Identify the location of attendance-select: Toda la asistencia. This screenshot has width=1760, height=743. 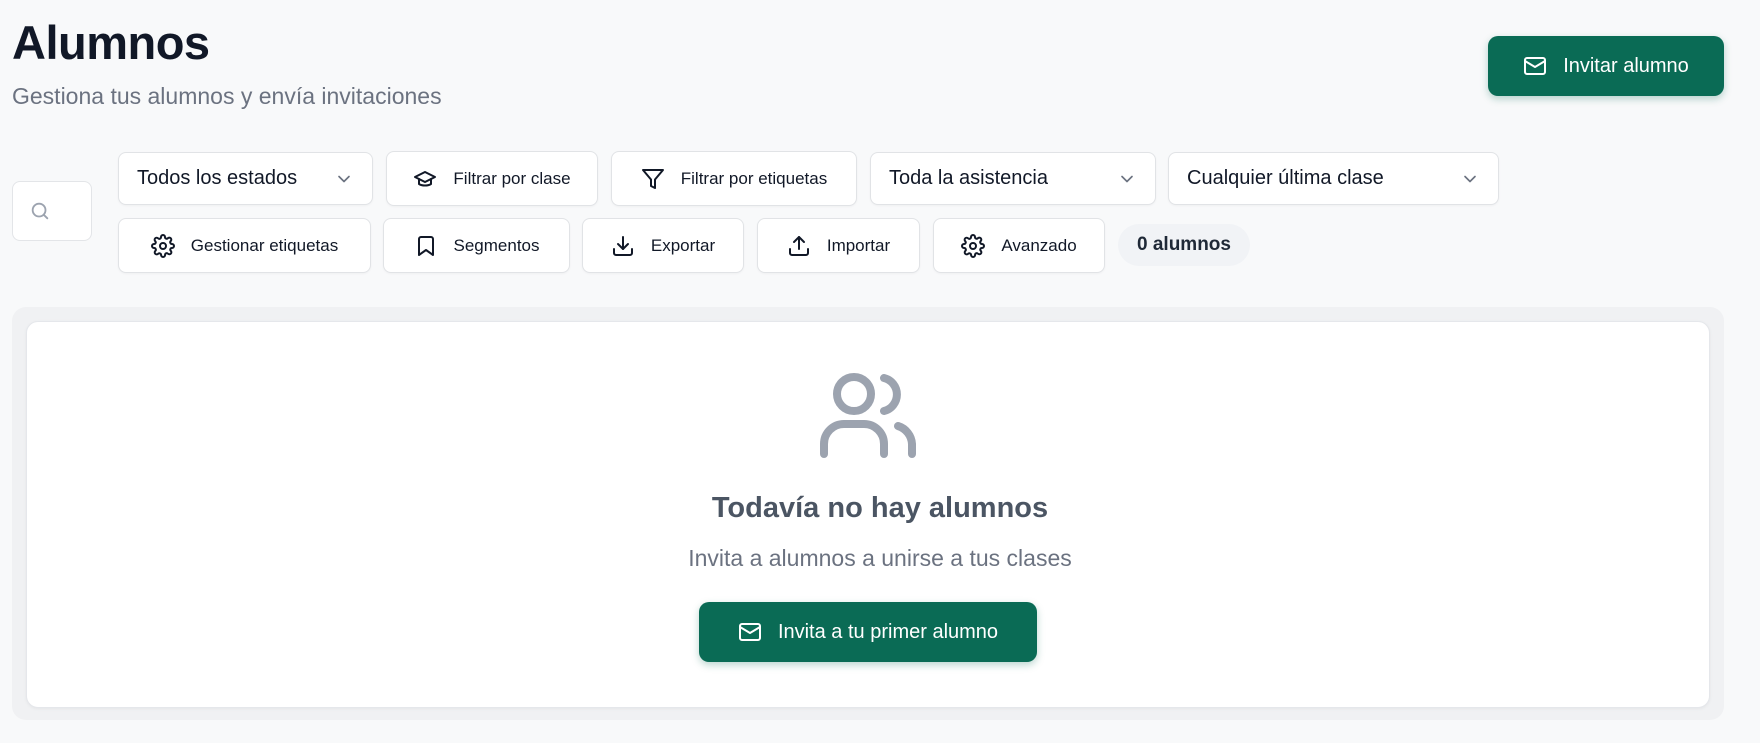
(1013, 178).